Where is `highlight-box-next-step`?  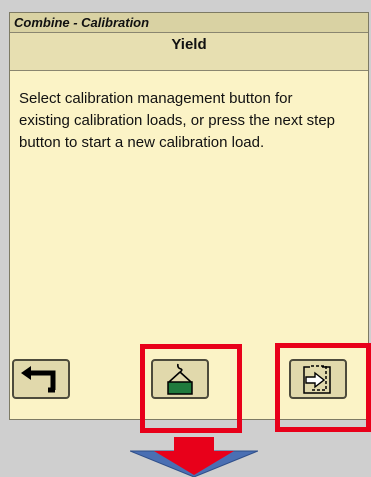
highlight-box-next-step is located at coordinates (323, 387).